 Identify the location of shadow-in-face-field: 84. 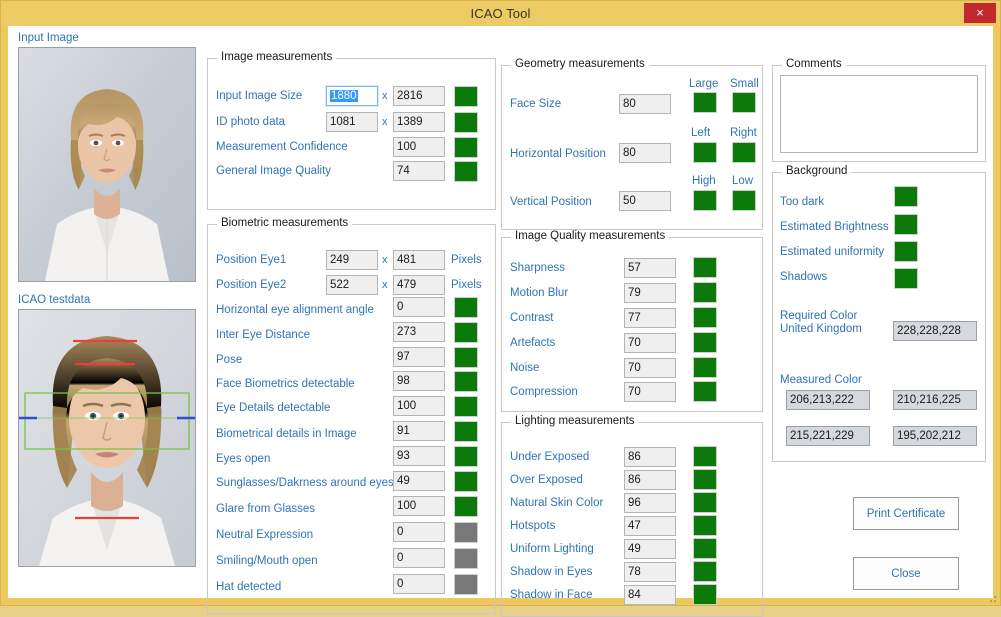
(650, 595).